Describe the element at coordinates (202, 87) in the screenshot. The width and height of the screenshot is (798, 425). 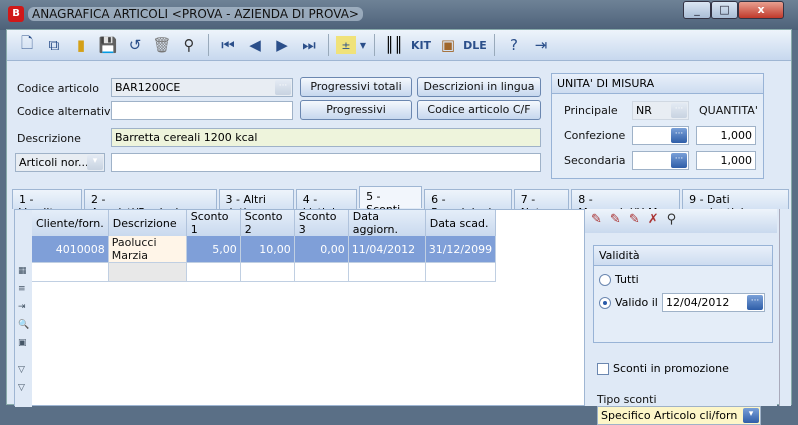
I see `codice-articolo-field: BAR1200CE ···` at that location.